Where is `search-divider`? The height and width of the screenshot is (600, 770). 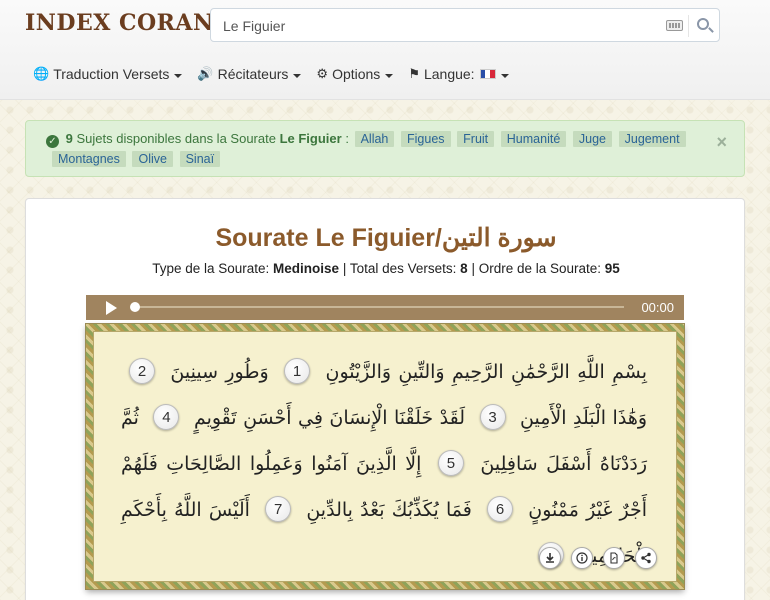 search-divider is located at coordinates (688, 26).